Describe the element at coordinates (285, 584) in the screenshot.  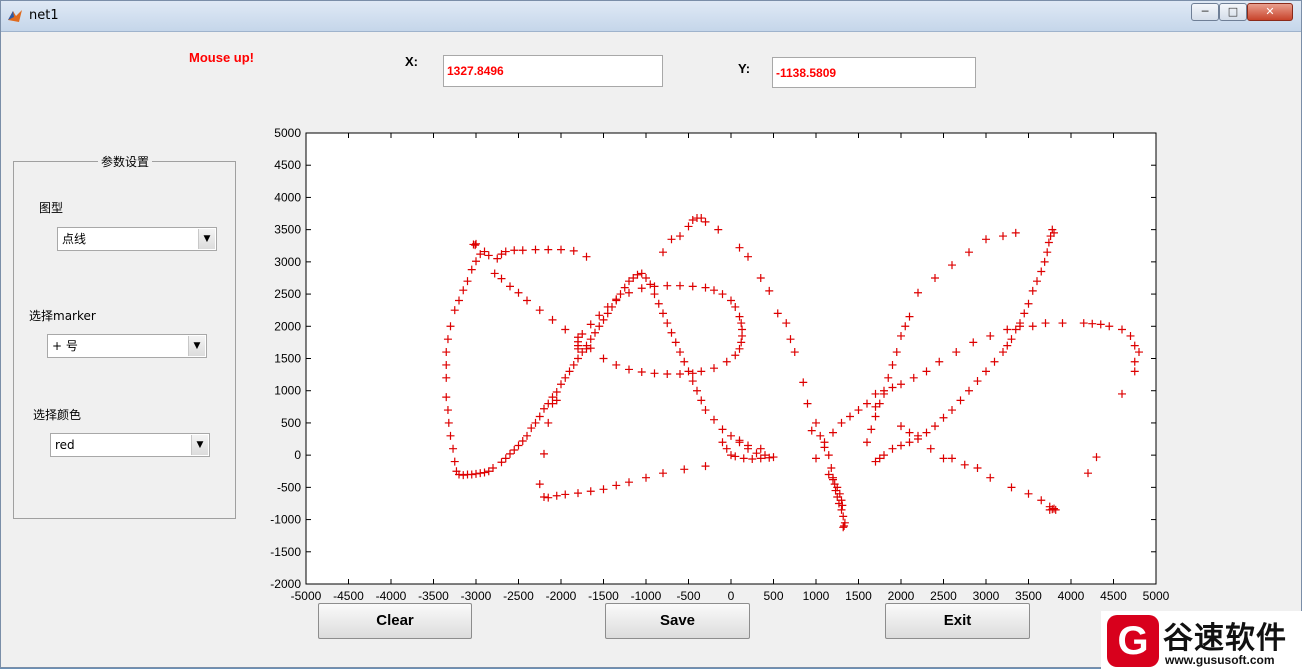
I see `y-tick-label: -2000` at that location.